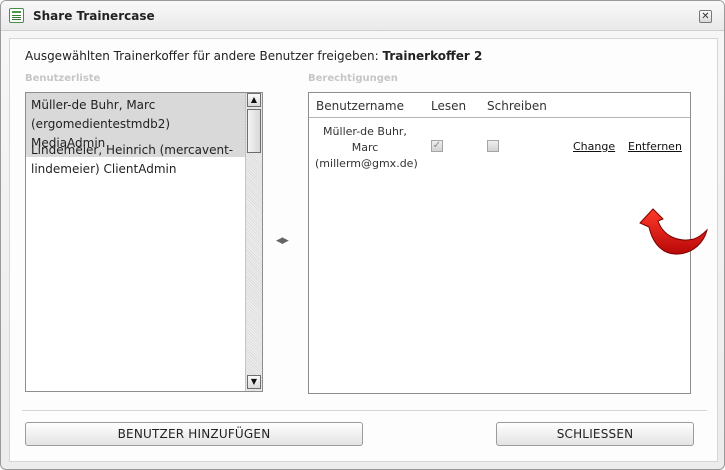 Image resolution: width=725 pixels, height=470 pixels. What do you see at coordinates (432, 56) in the screenshot?
I see `trainercase-name: Trainerkoffer 2` at bounding box center [432, 56].